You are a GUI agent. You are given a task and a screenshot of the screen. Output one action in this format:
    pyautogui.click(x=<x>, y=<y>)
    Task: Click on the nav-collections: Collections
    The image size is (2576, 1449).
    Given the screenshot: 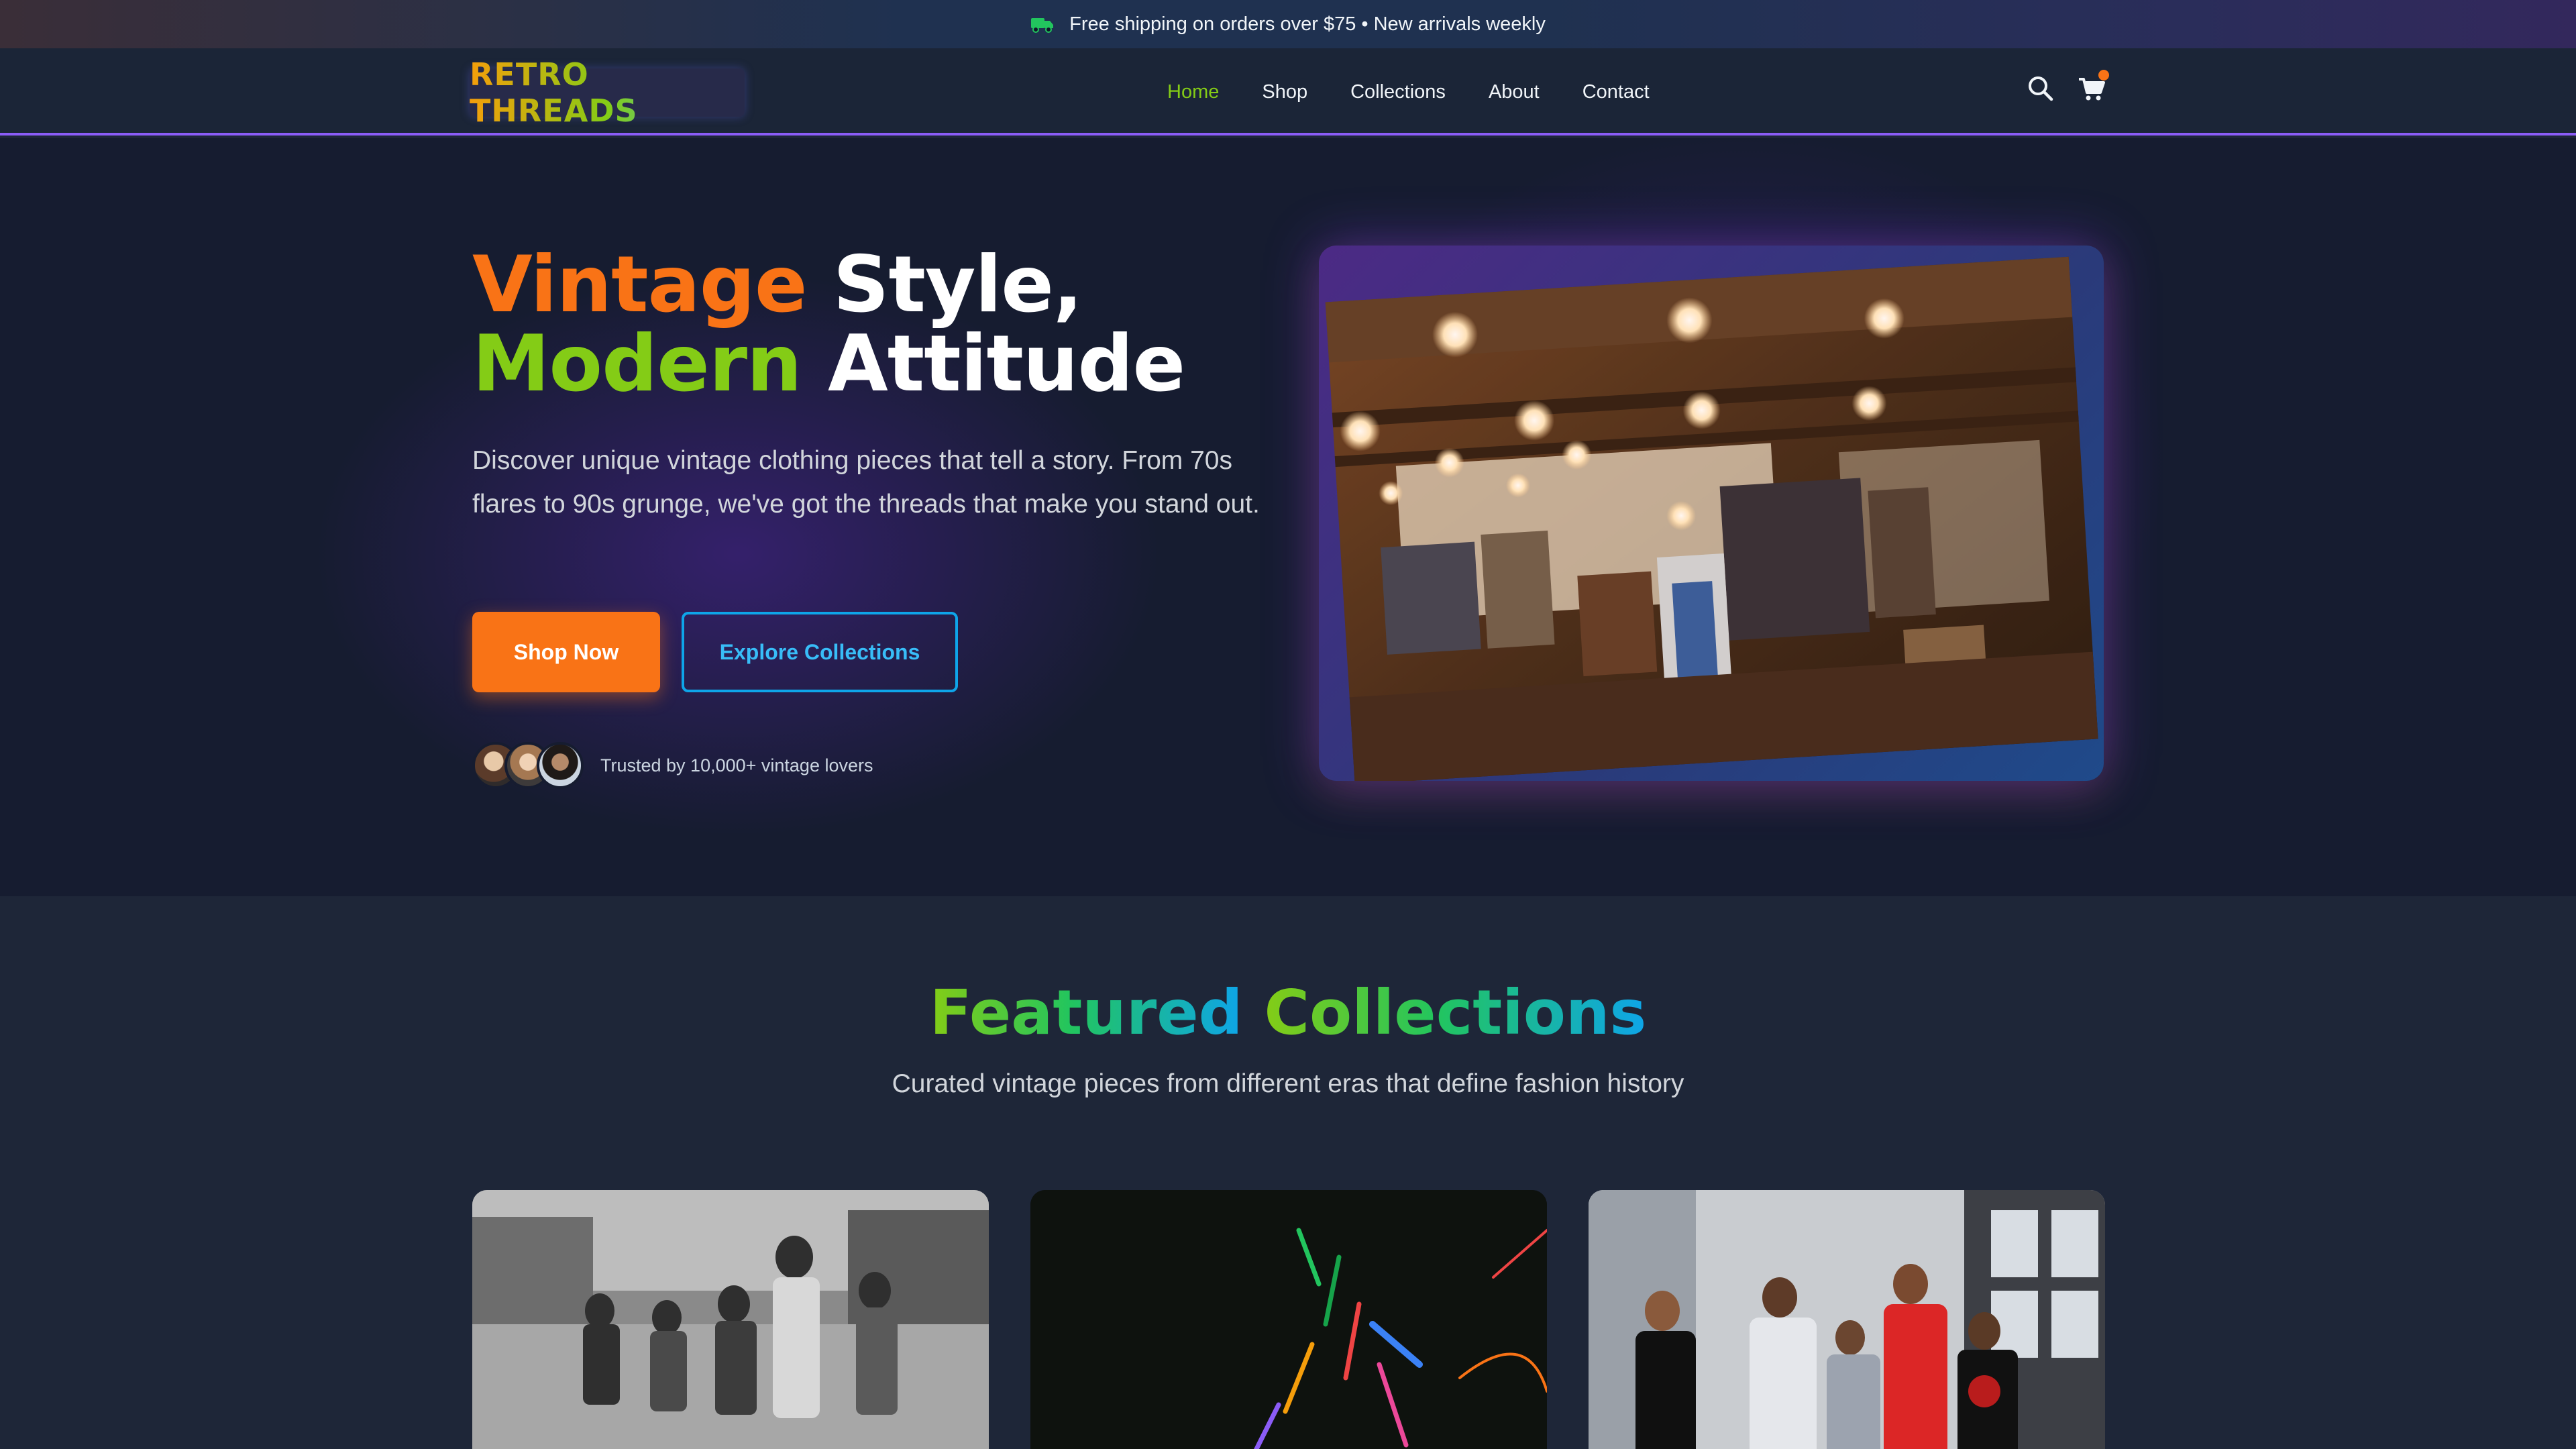 What is the action you would take?
    pyautogui.click(x=1398, y=92)
    